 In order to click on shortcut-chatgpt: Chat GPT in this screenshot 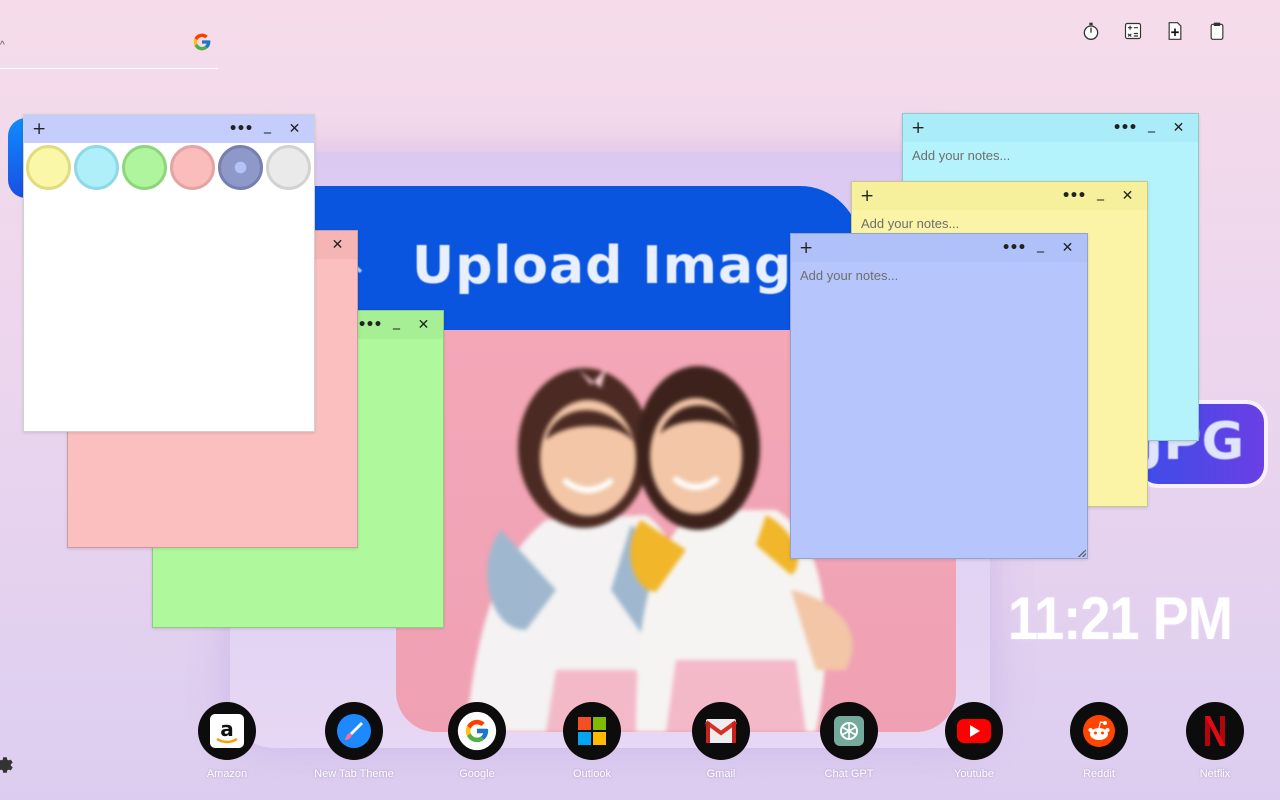, I will do `click(849, 741)`.